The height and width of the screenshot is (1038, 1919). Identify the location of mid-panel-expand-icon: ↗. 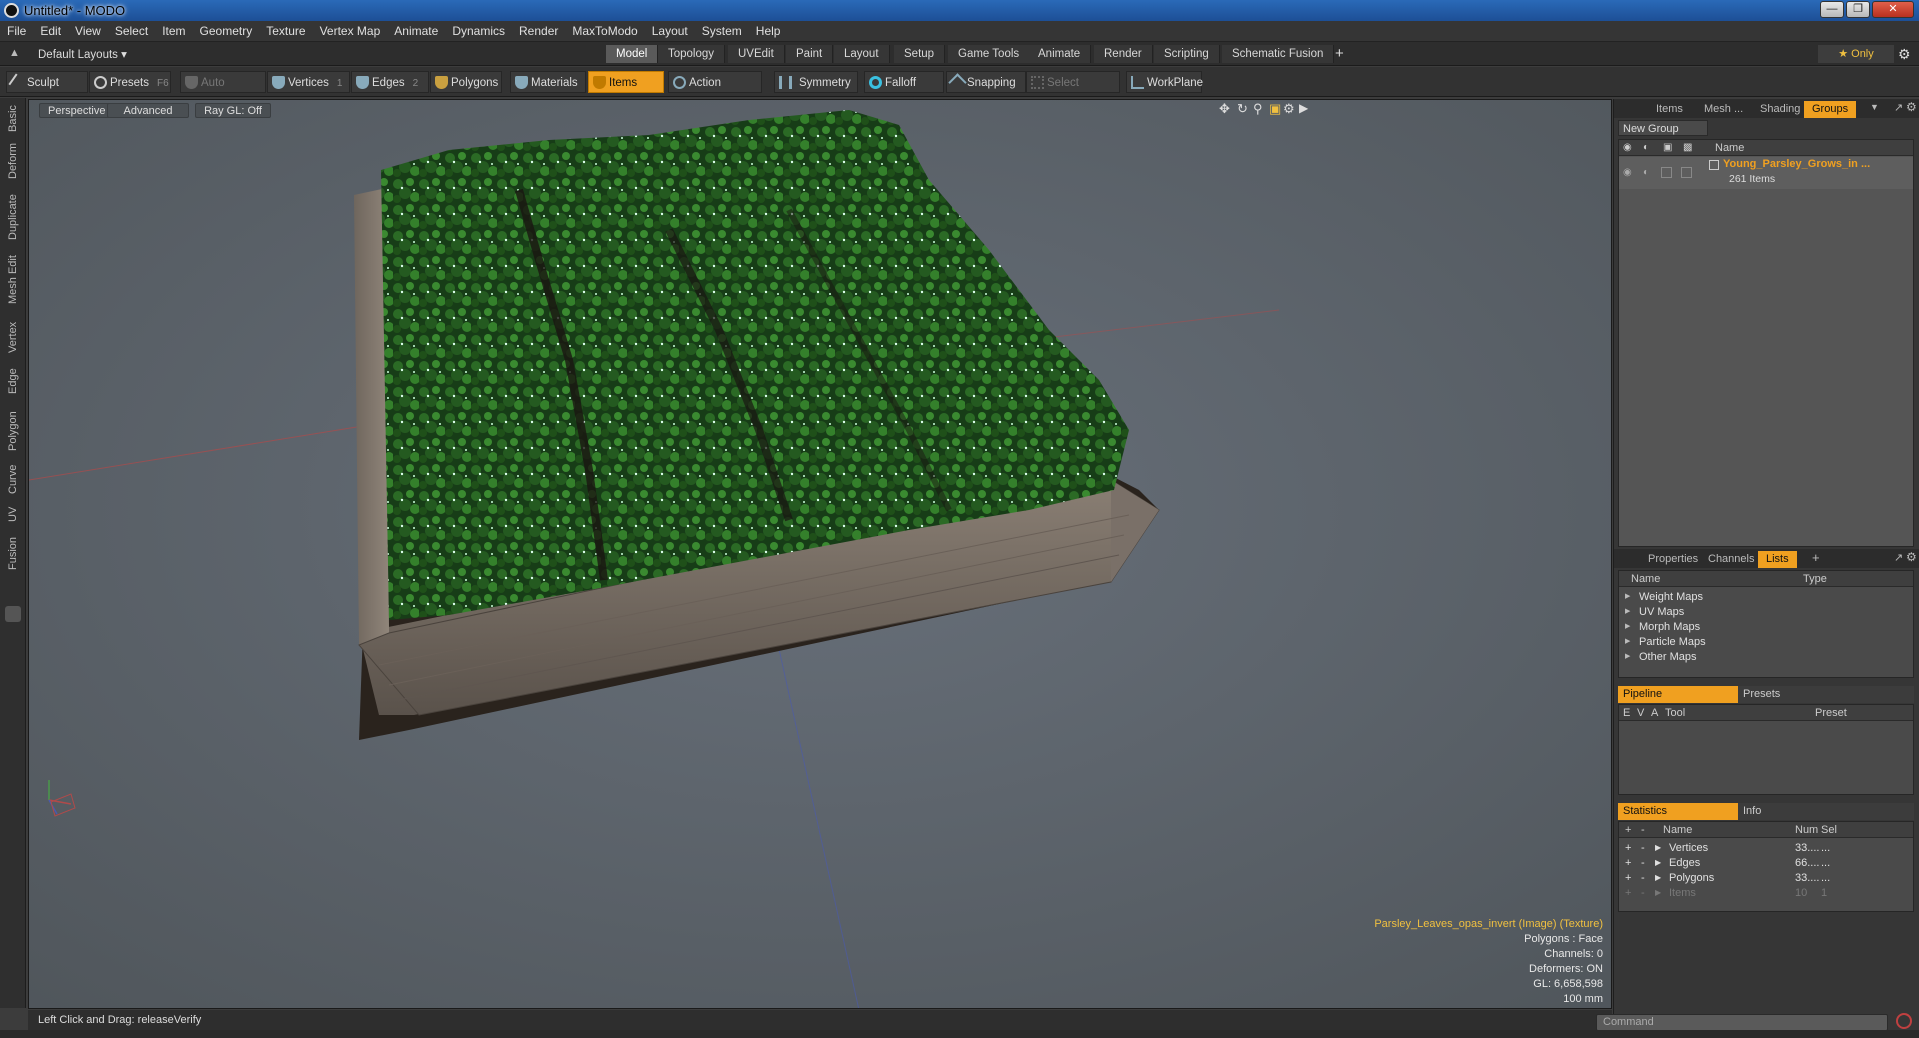
(1898, 557).